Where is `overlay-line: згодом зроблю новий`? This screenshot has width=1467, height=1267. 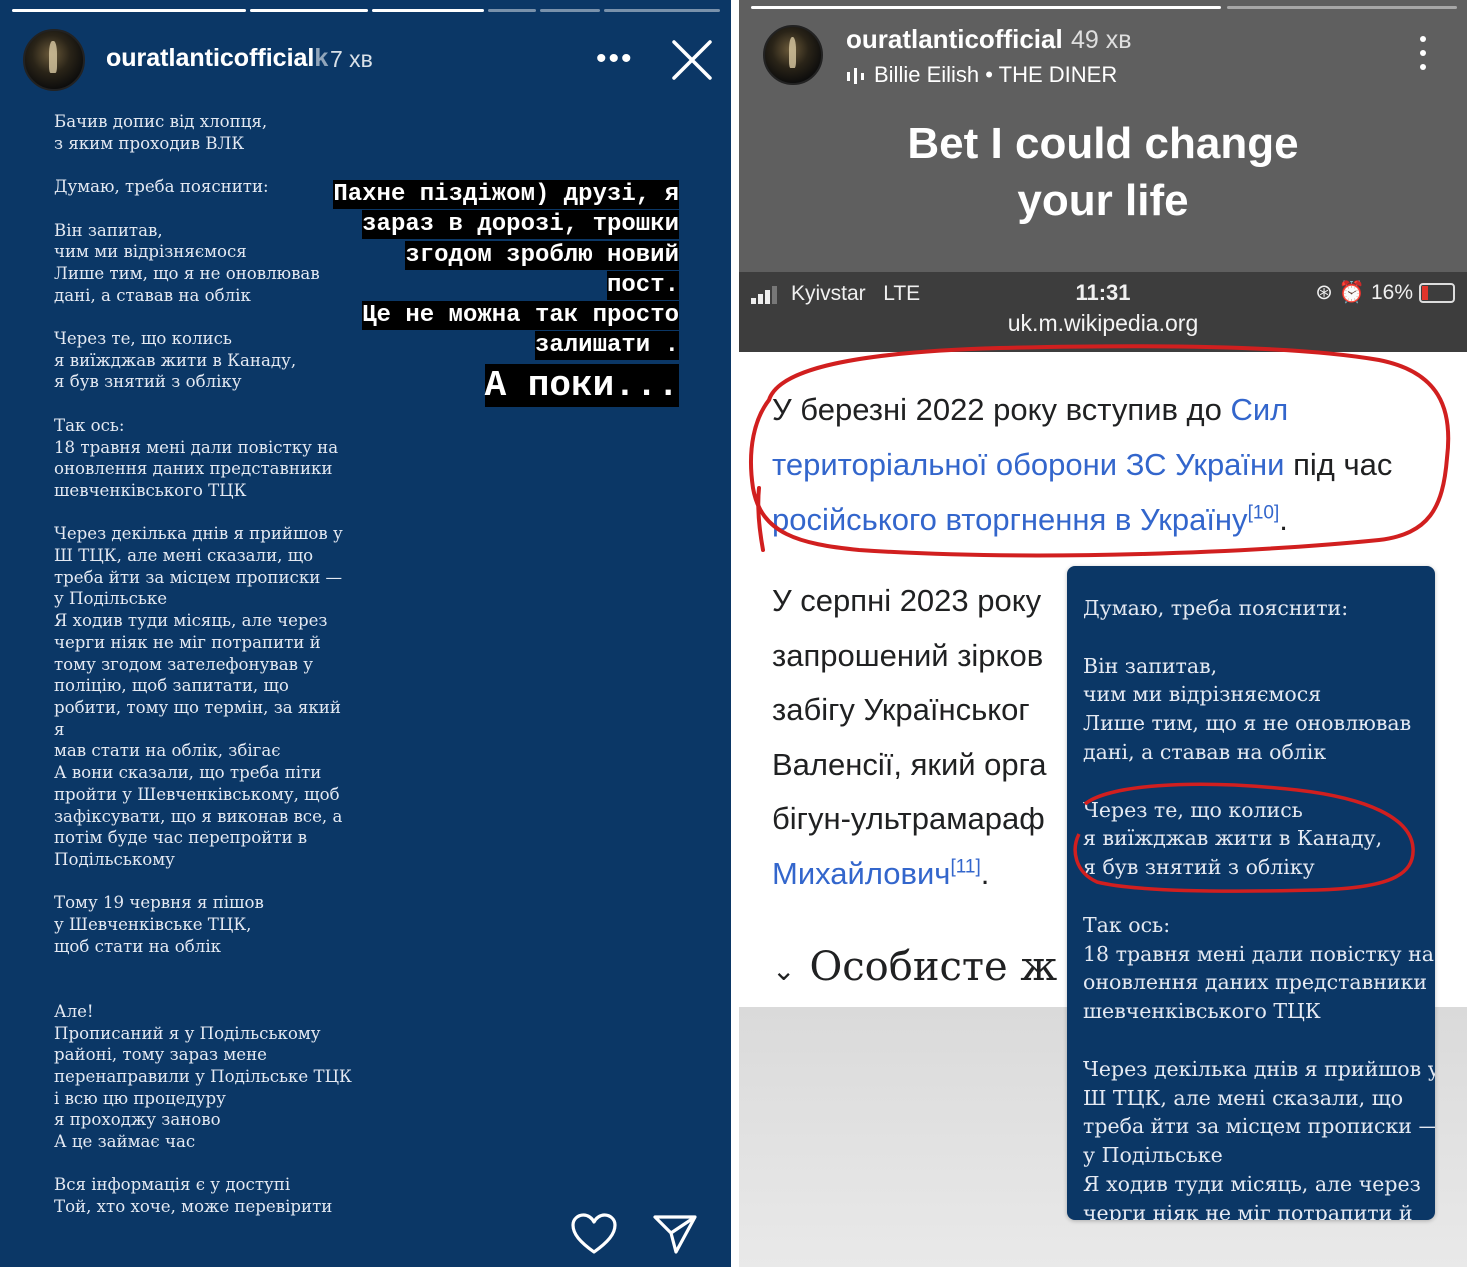 overlay-line: згодом зроблю новий is located at coordinates (542, 255).